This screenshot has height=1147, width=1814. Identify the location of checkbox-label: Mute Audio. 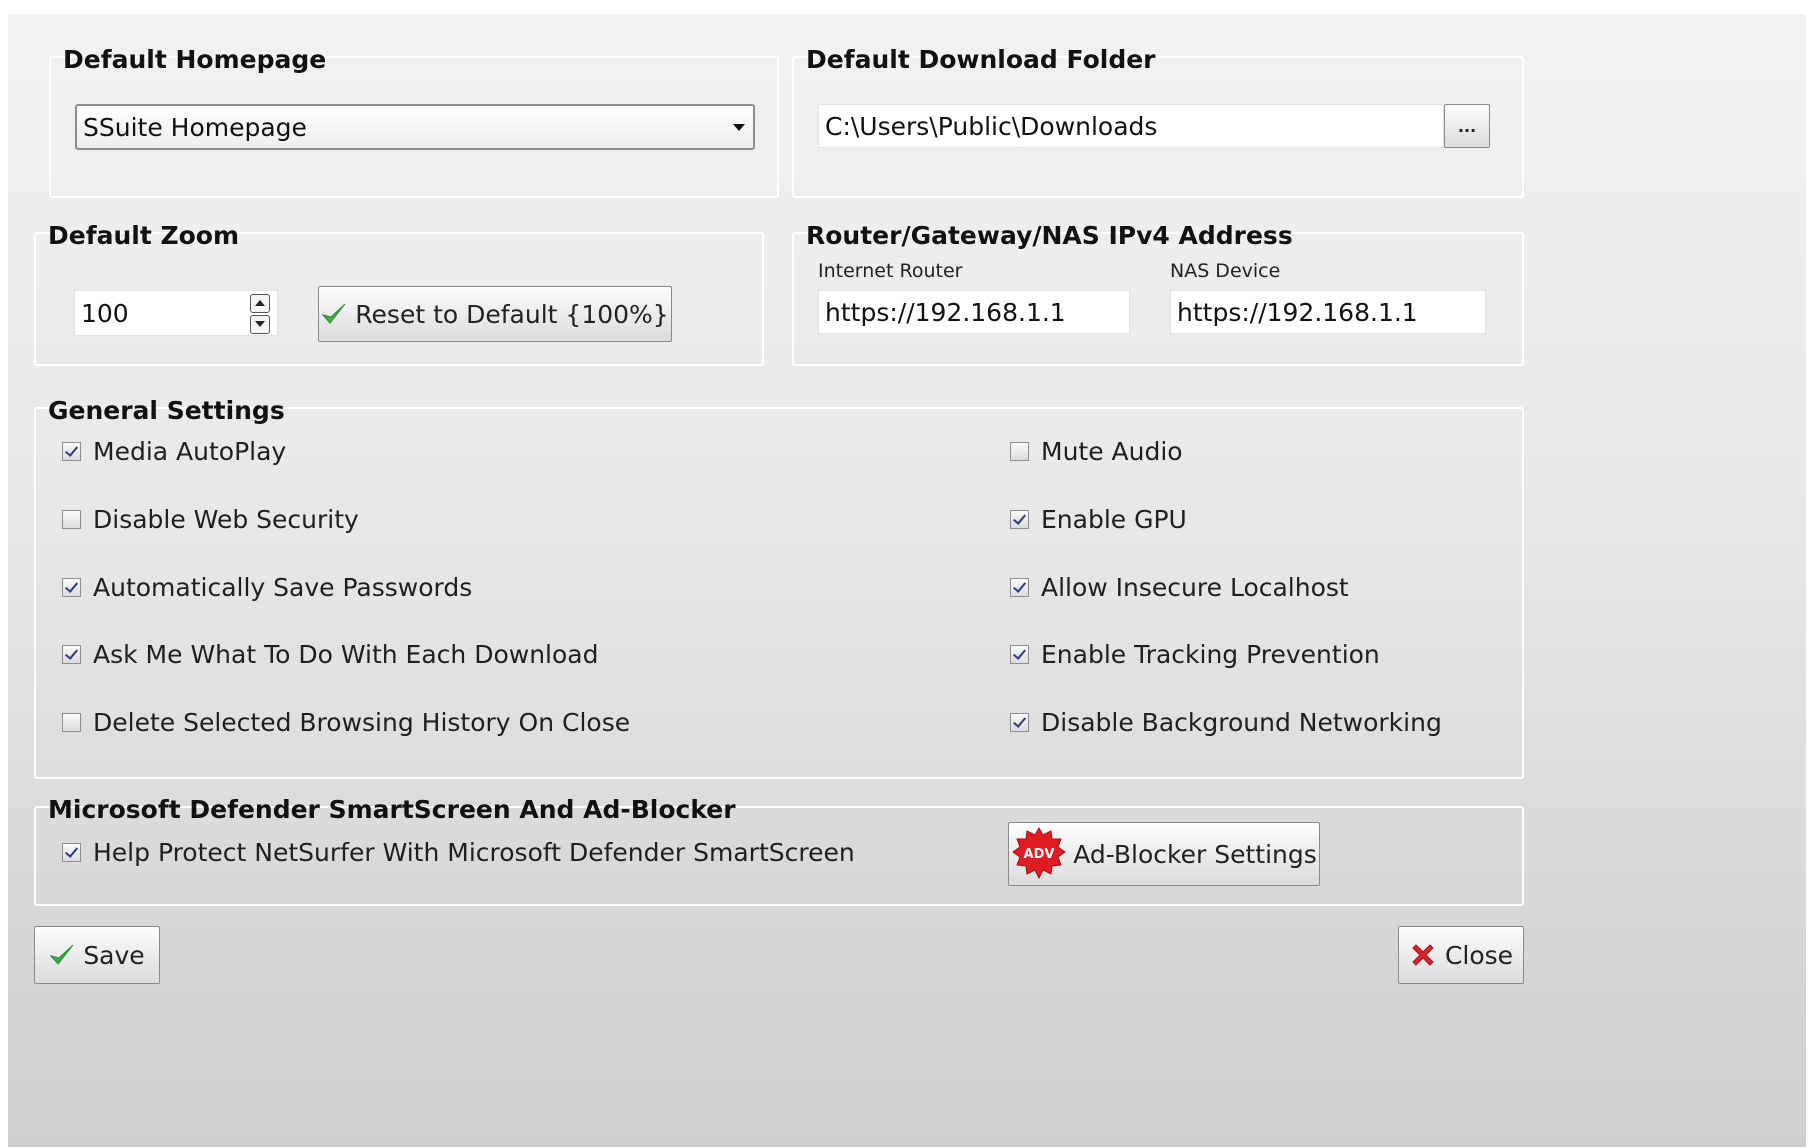
(1112, 451).